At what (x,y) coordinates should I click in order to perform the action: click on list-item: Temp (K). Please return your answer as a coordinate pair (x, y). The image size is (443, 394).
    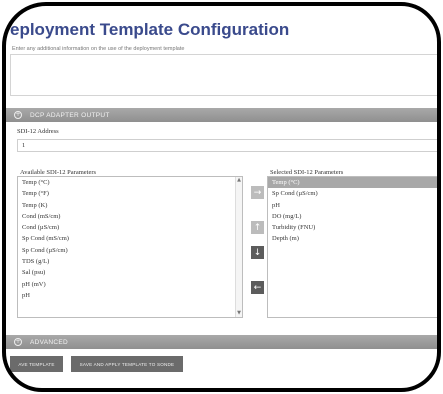
    Looking at the image, I should click on (130, 205).